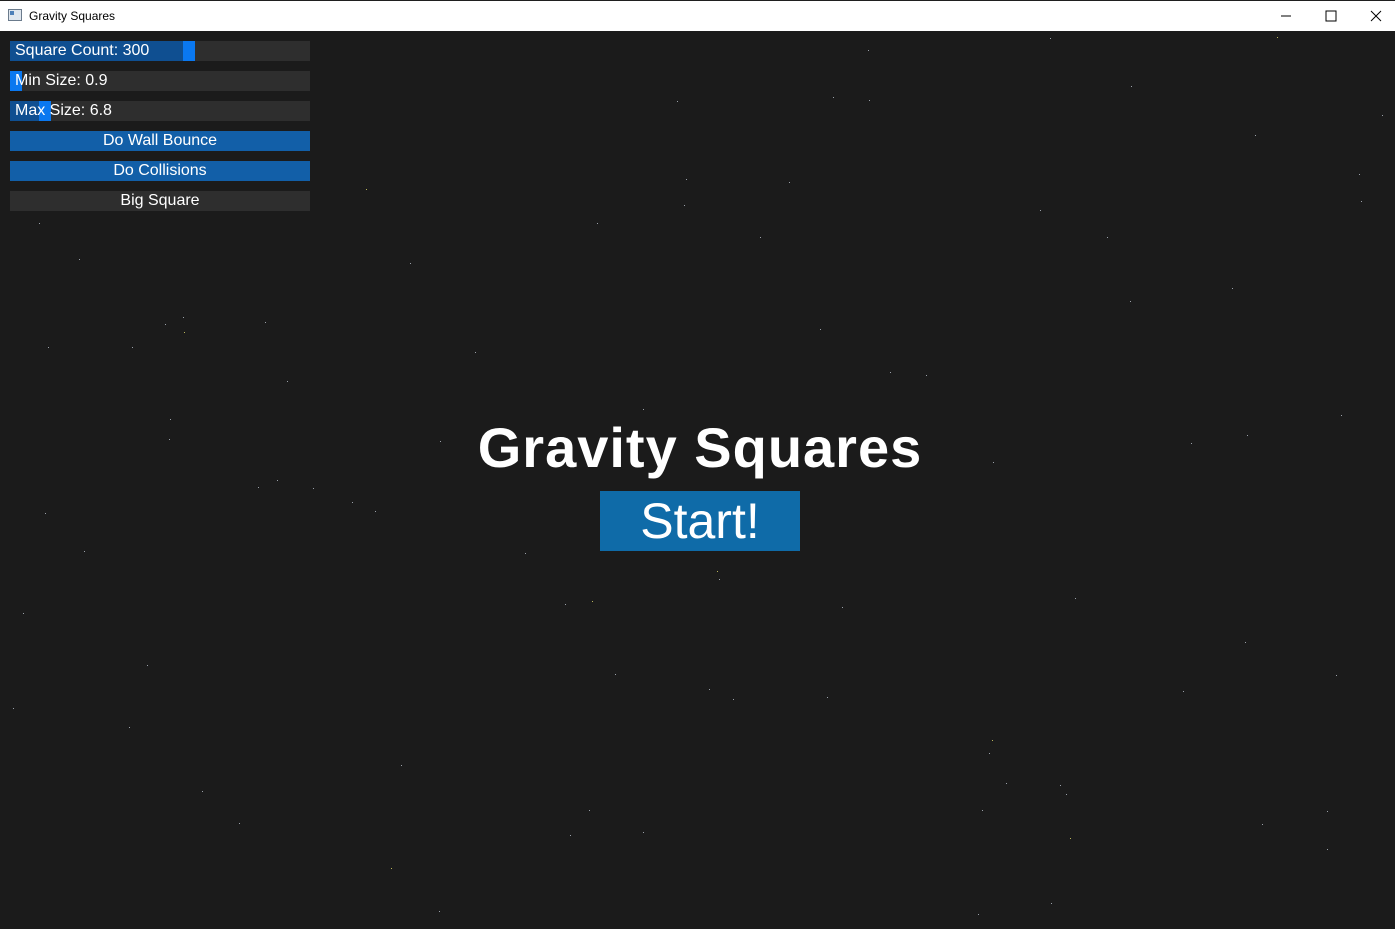 Image resolution: width=1395 pixels, height=929 pixels. What do you see at coordinates (160, 111) in the screenshot?
I see `max-size-slider: Max Size: 6.8` at bounding box center [160, 111].